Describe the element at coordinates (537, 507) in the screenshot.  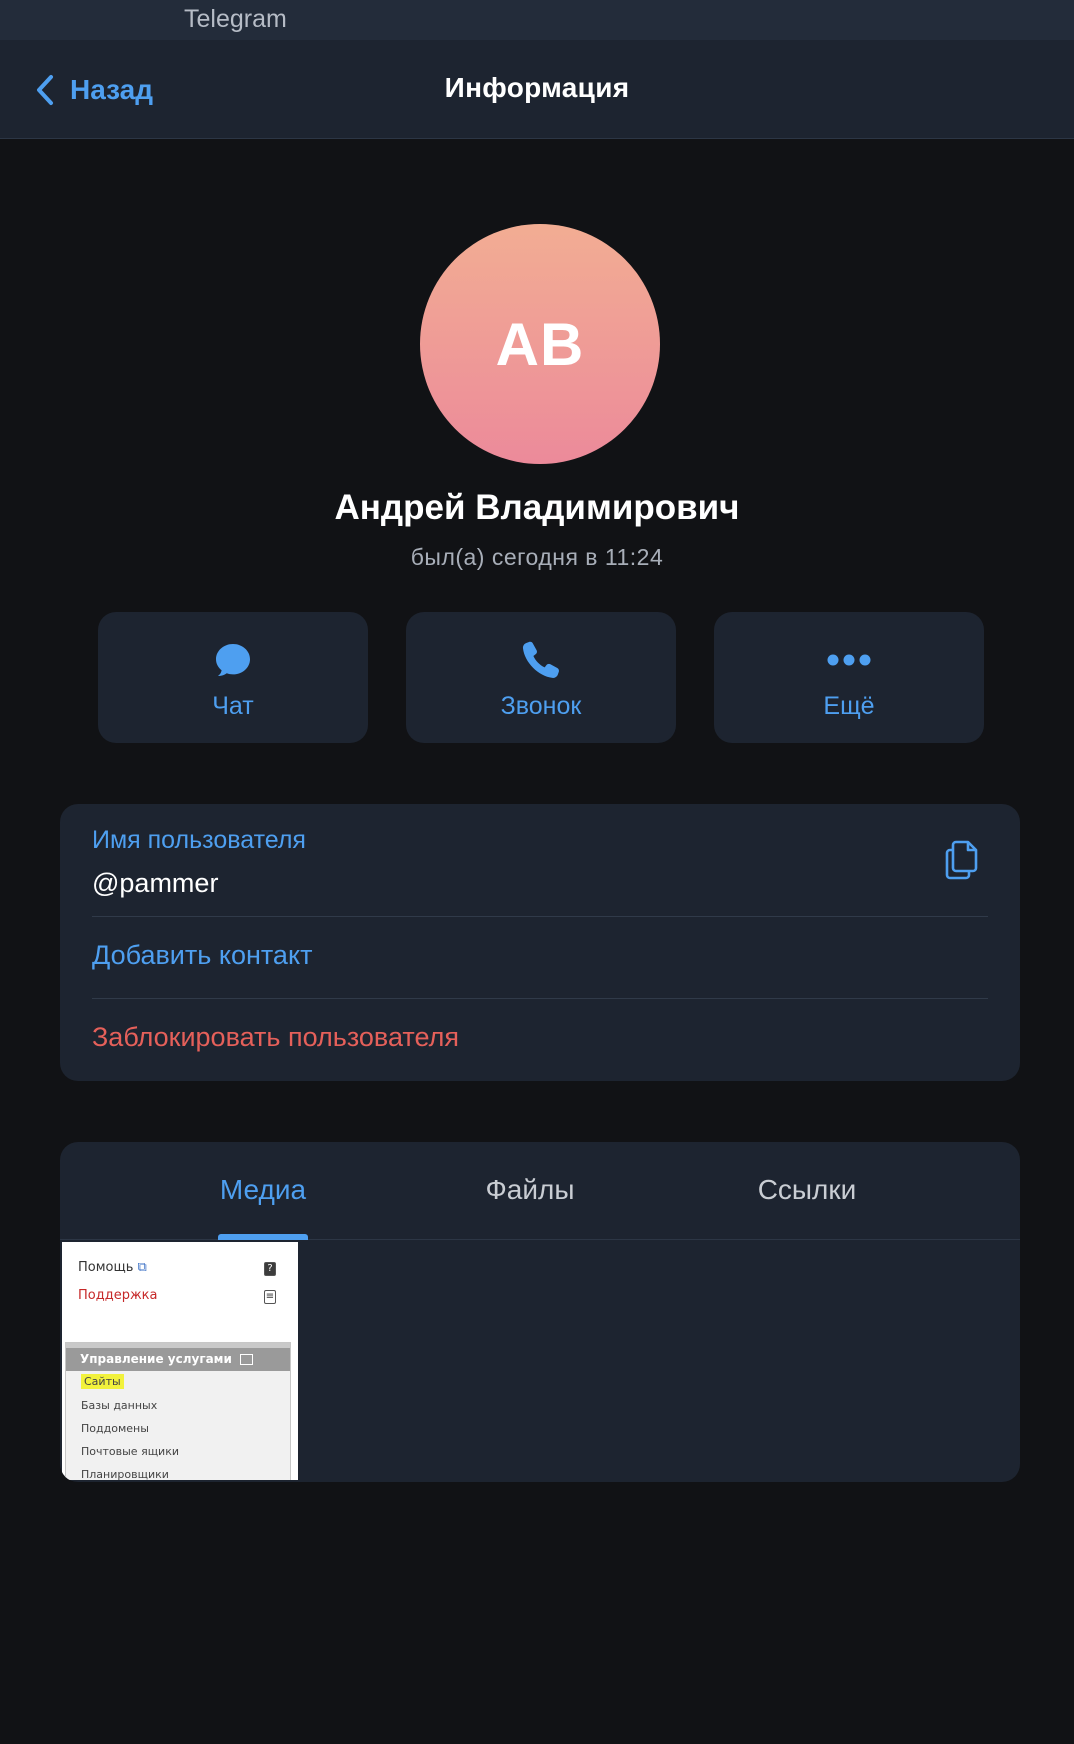
I see `profile-name: Андрей Владимирович` at that location.